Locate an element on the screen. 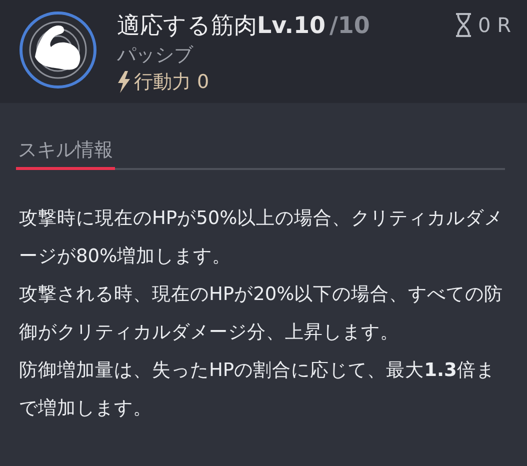 The image size is (527, 466). action-cost: 行動力 0 is located at coordinates (172, 82).